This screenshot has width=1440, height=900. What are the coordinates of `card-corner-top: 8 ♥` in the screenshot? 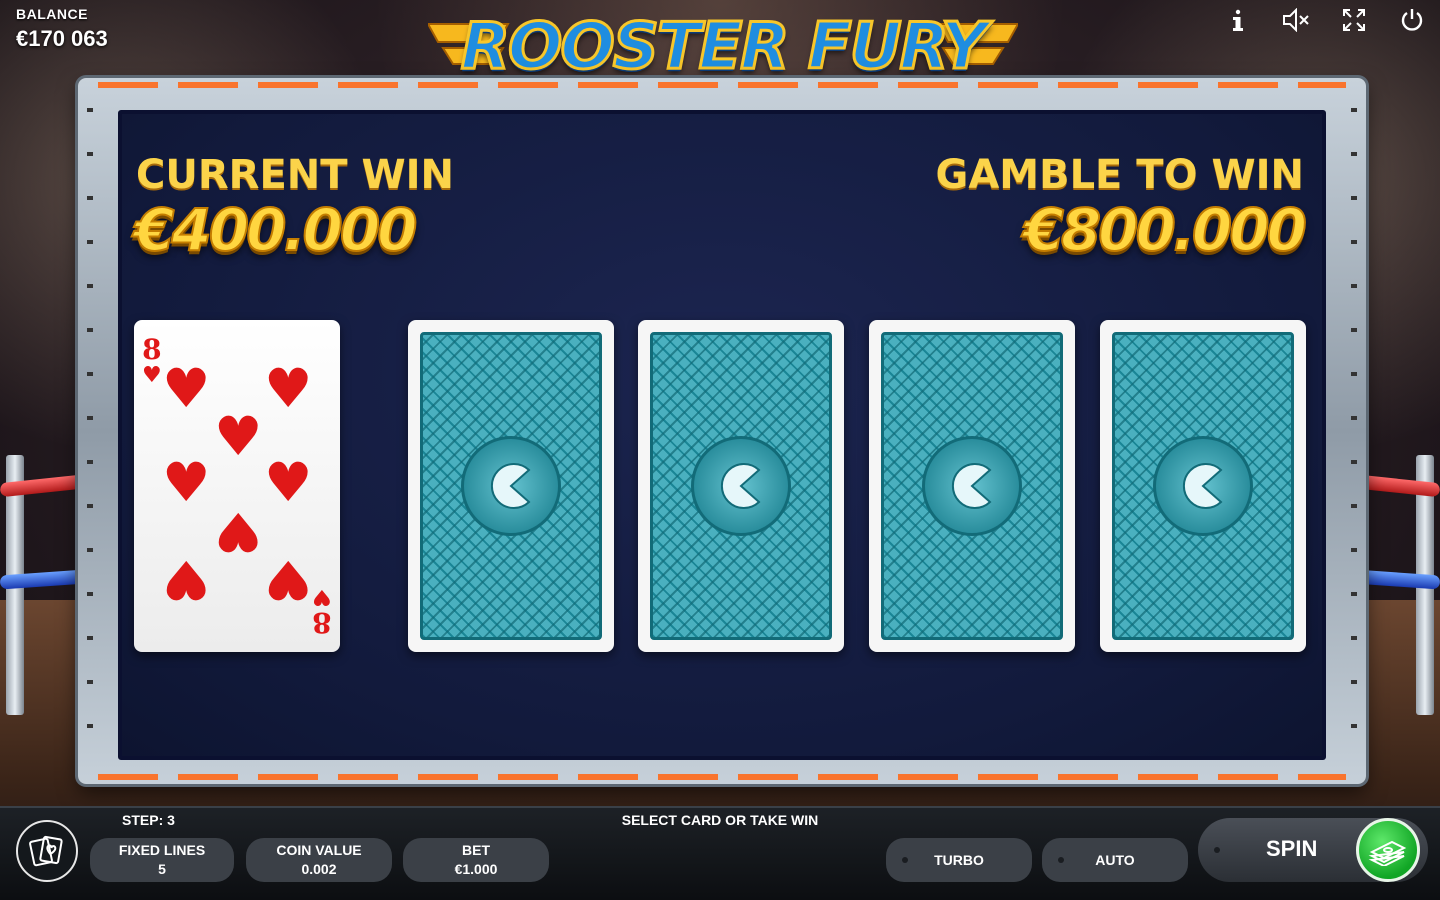 It's located at (152, 360).